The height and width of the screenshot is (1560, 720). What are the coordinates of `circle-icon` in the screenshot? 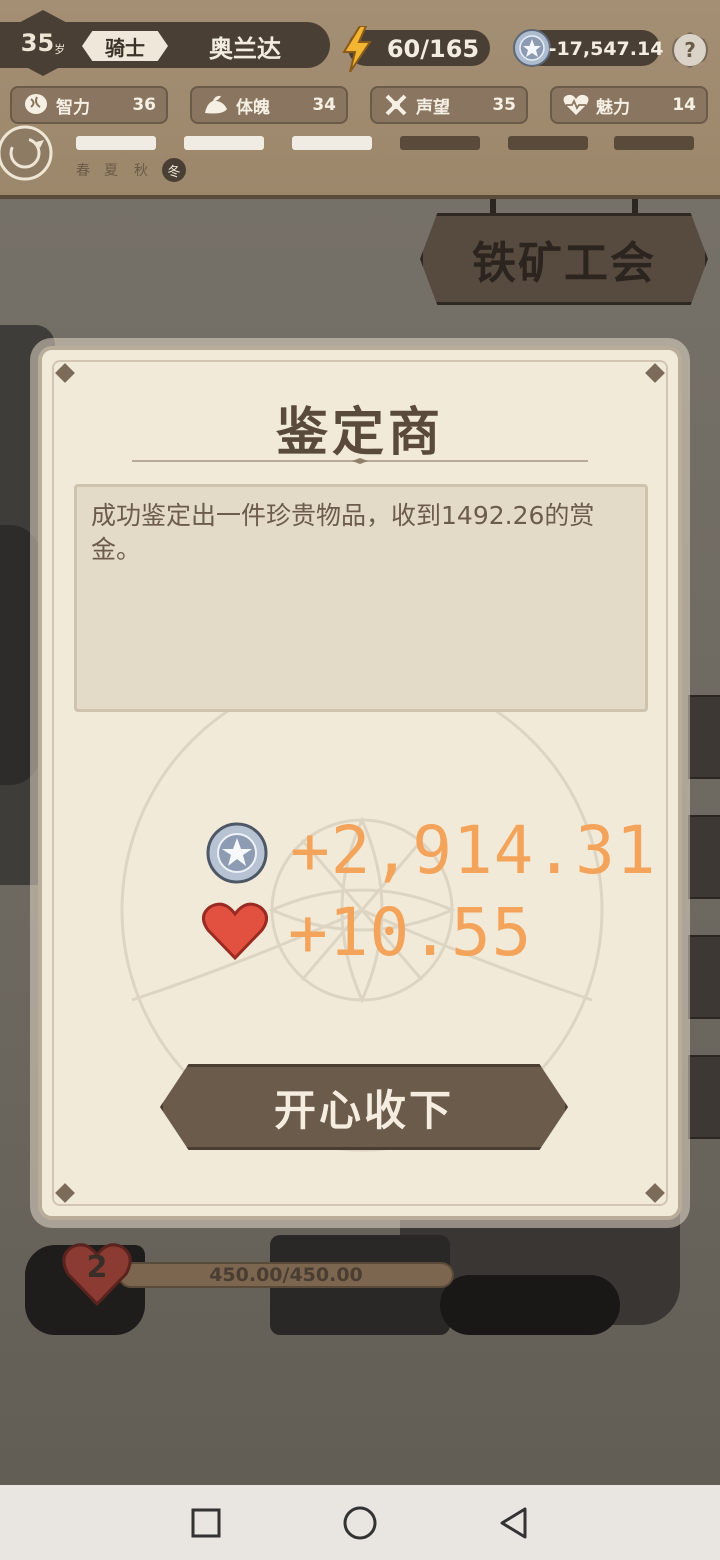 It's located at (360, 1522).